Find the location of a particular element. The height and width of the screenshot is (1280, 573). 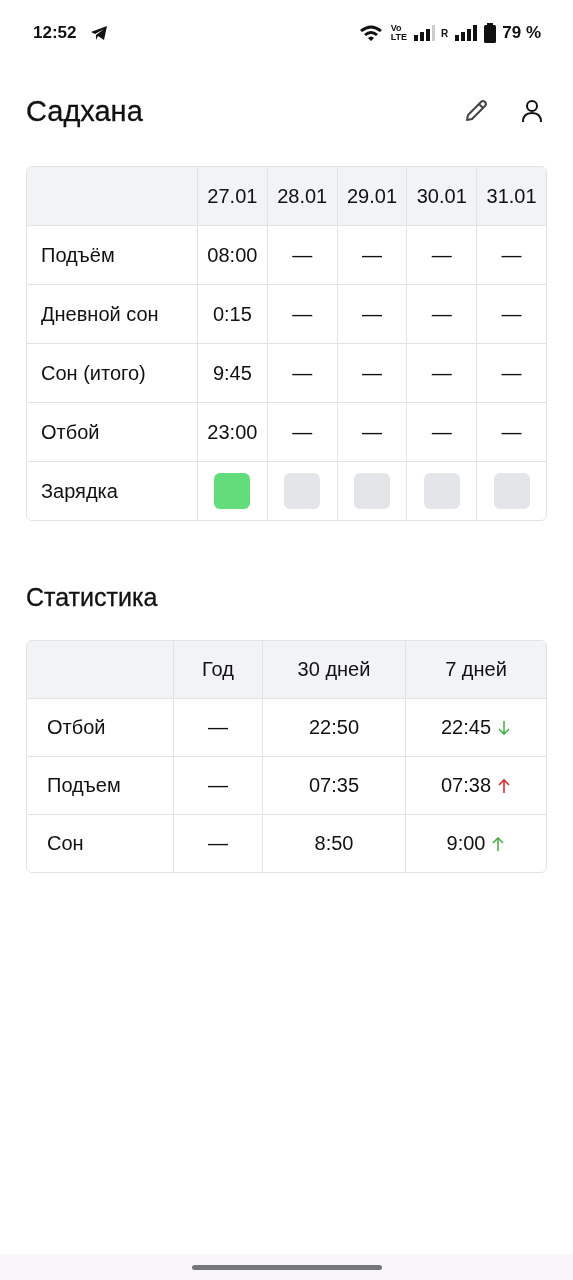

person-icon is located at coordinates (532, 111).